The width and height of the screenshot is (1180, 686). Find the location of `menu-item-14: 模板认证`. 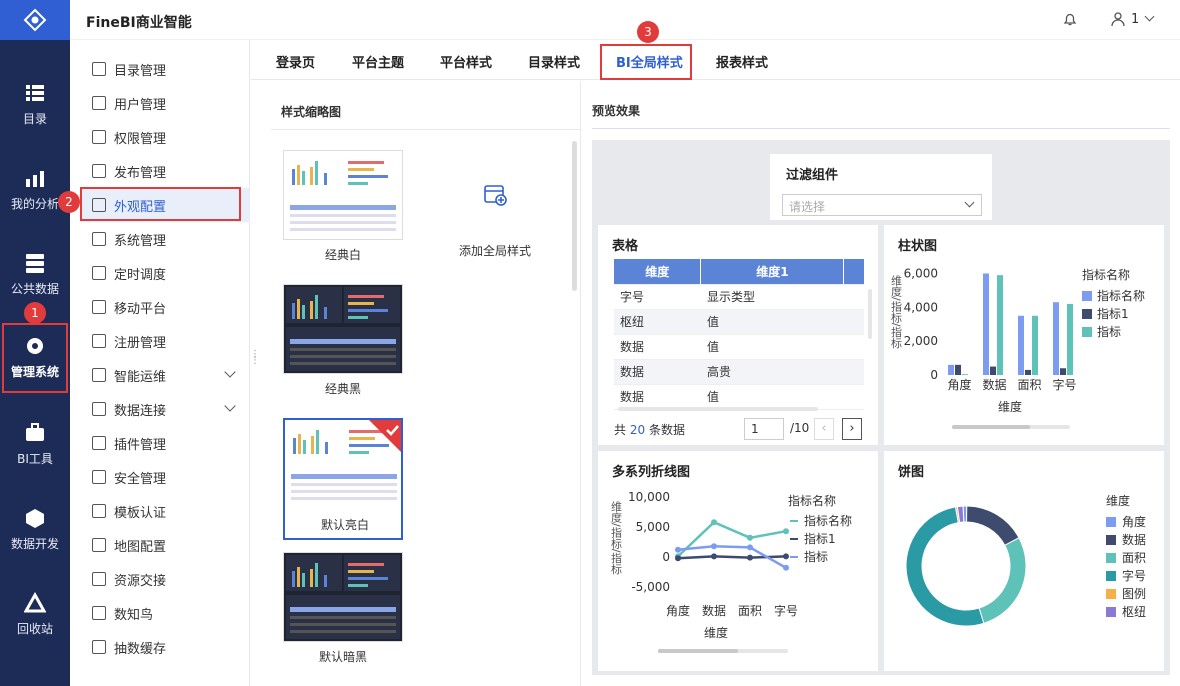

menu-item-14: 模板认证 is located at coordinates (165, 511).